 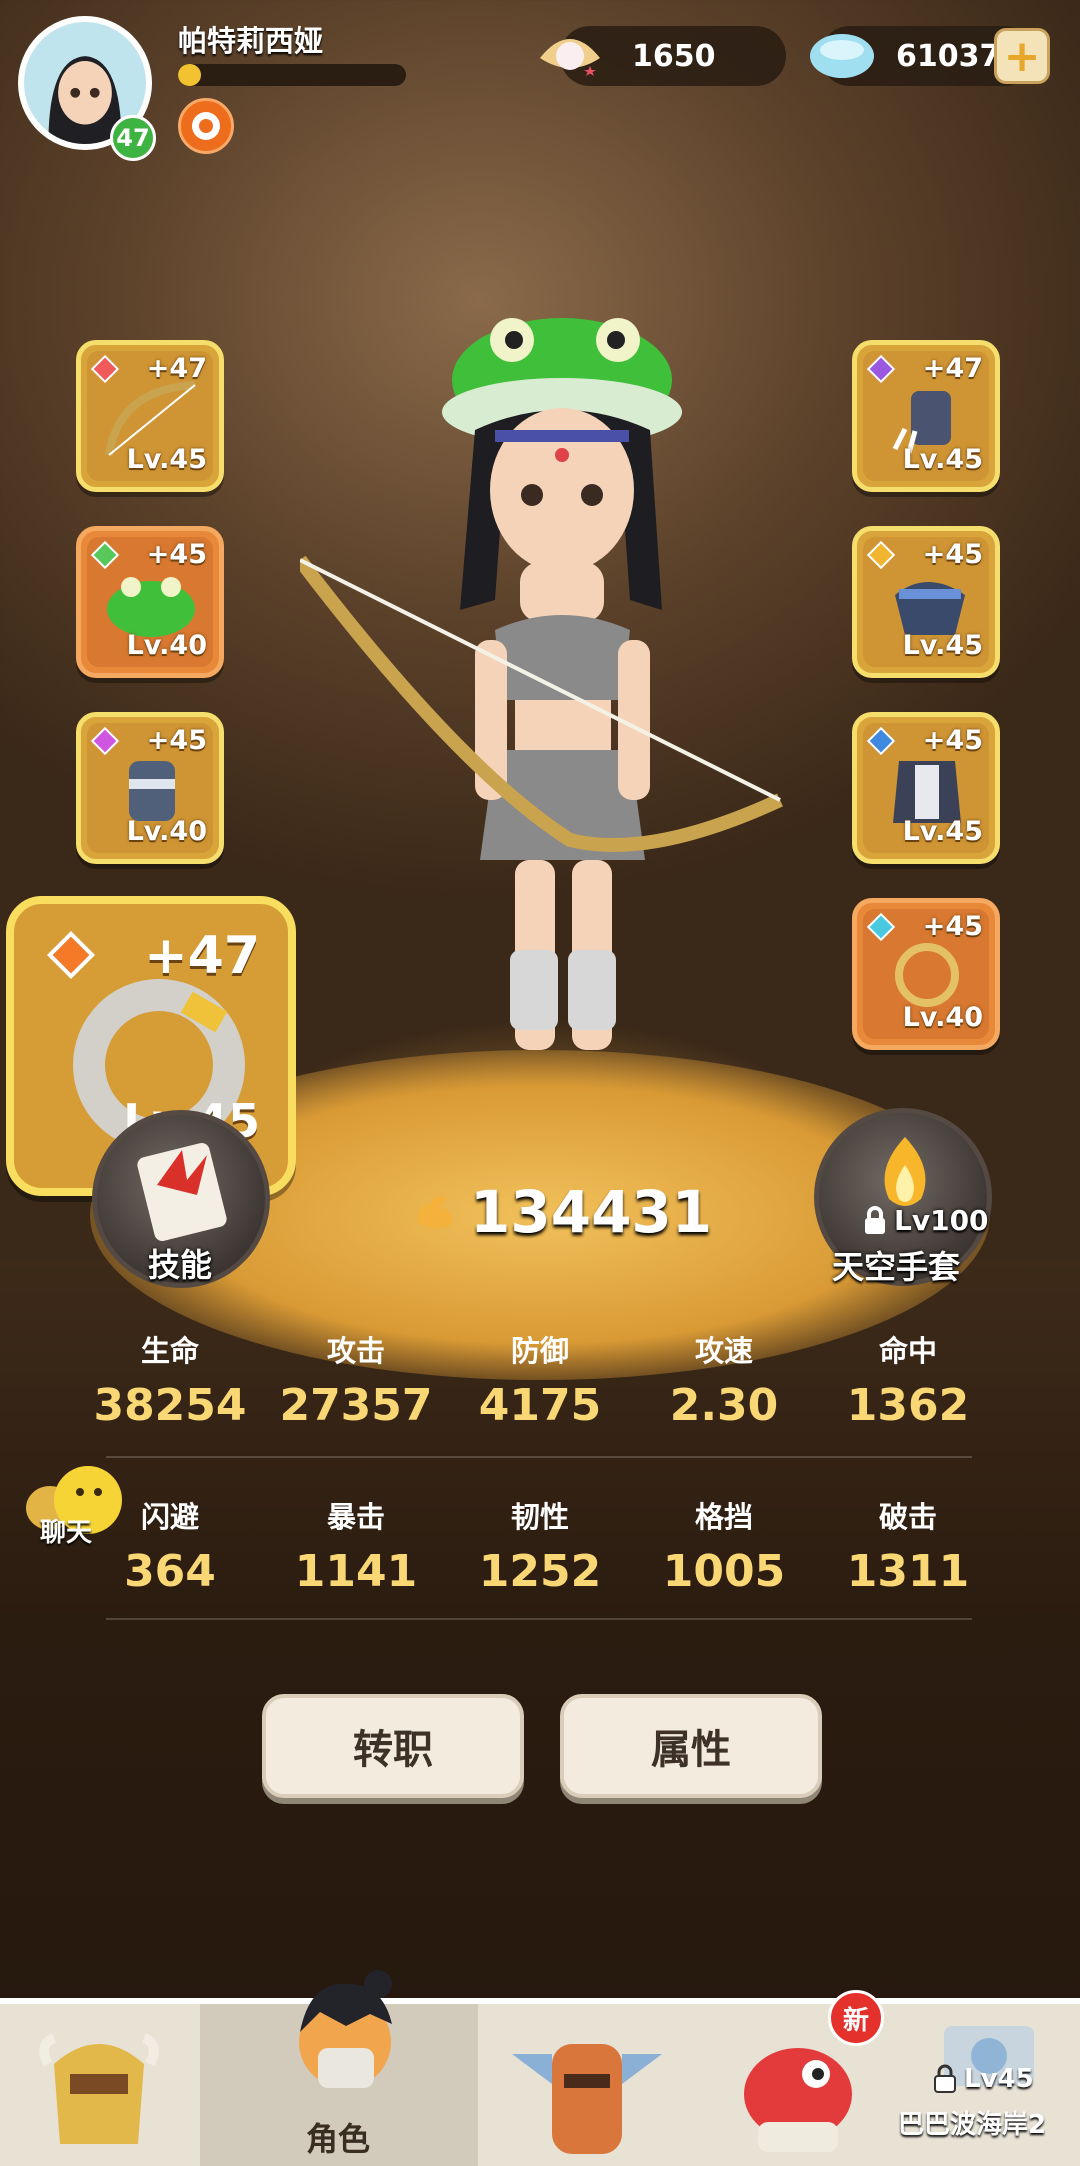 I want to click on muscle-power-icon, so click(x=435, y=1212).